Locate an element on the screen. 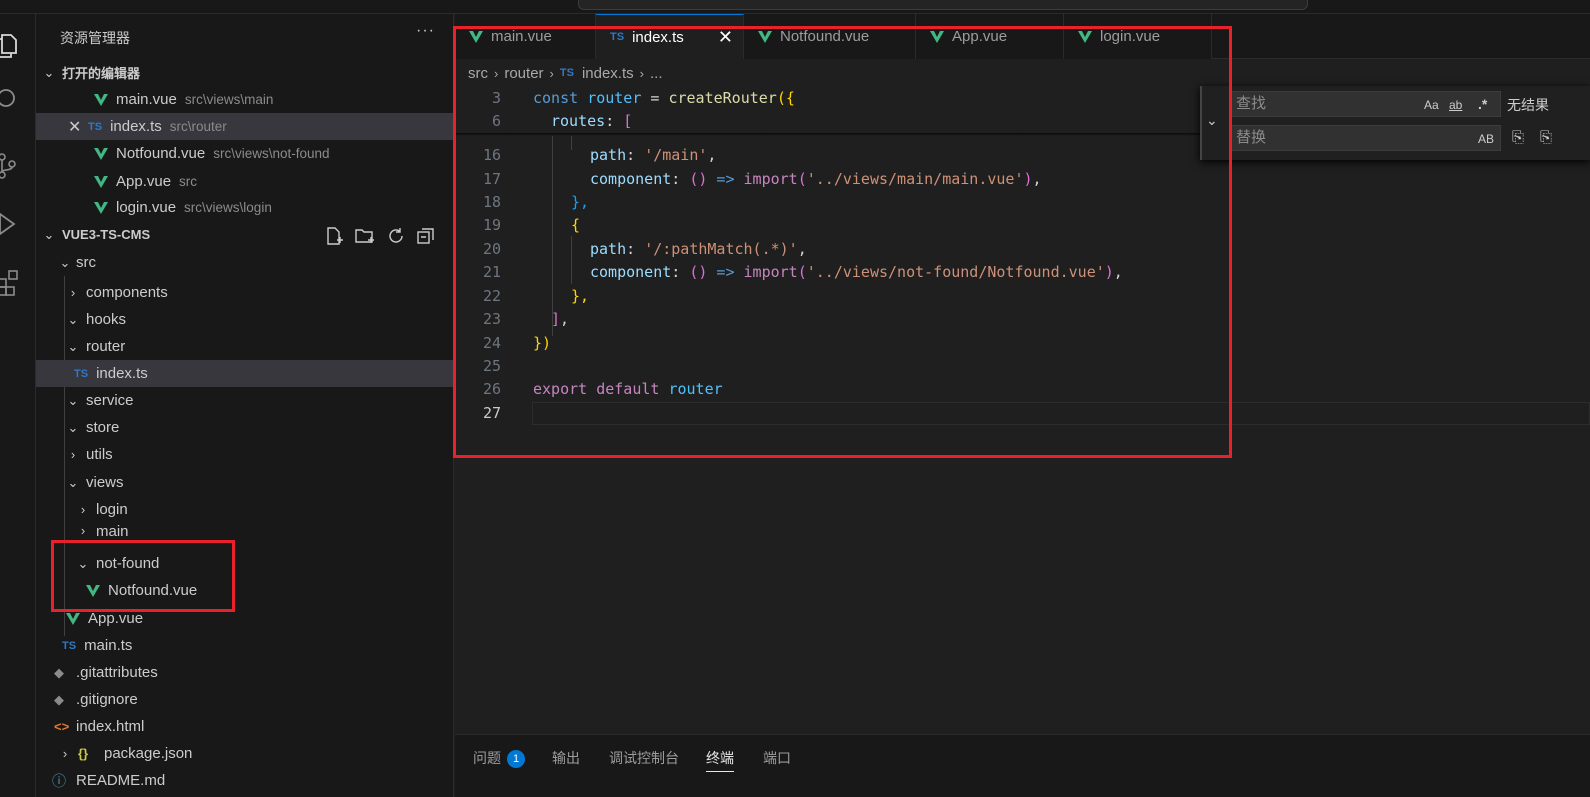  tree-item-folder: ⌄ not-found is located at coordinates (244, 563).